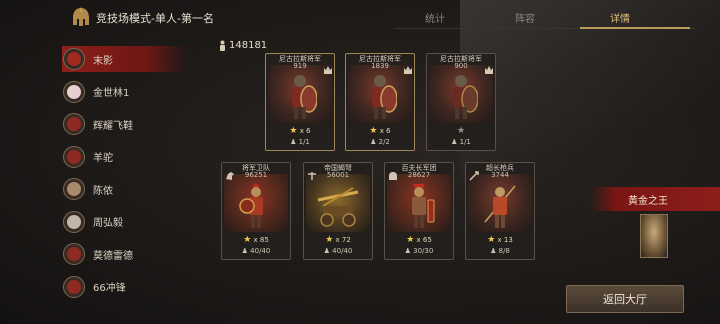 This screenshot has width=720, height=324. What do you see at coordinates (103, 61) in the screenshot?
I see `player-name: 末影` at bounding box center [103, 61].